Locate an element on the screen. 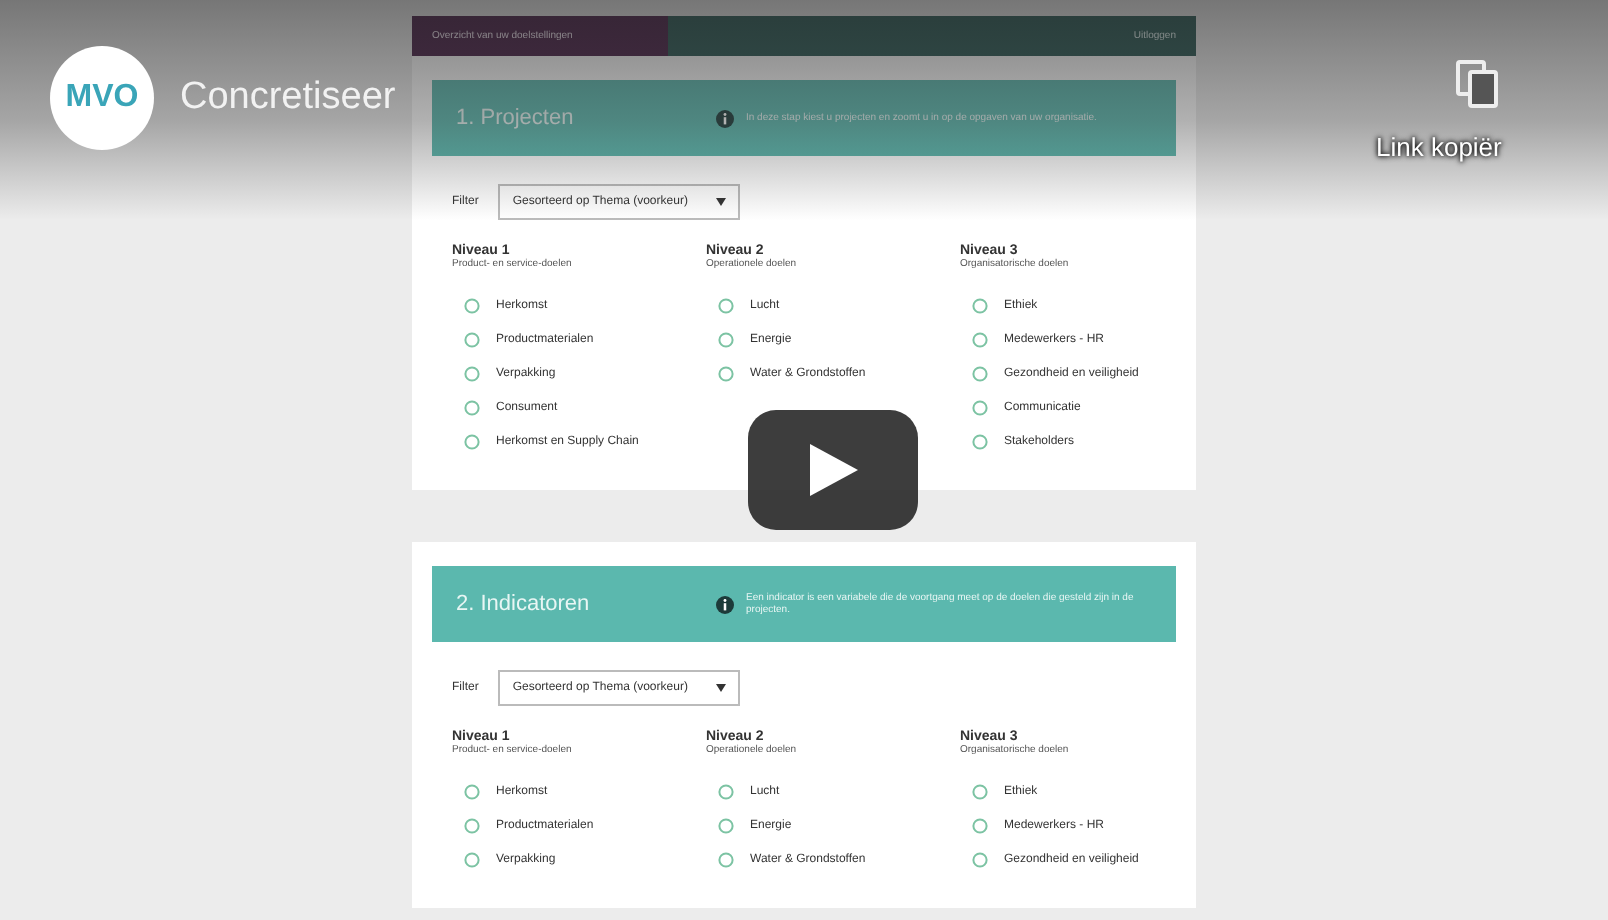 The height and width of the screenshot is (920, 1608). play-button is located at coordinates (833, 470).